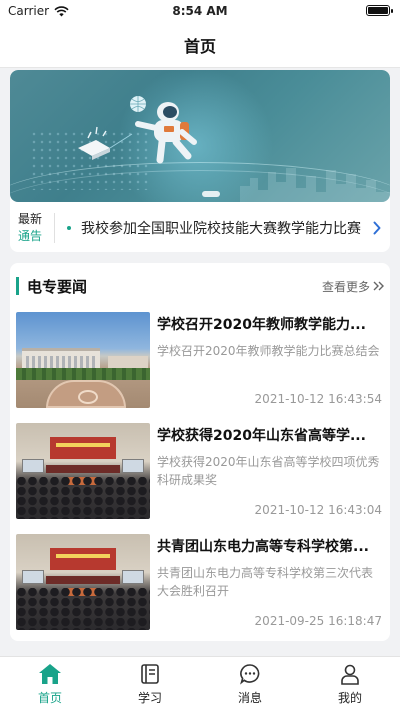 The height and width of the screenshot is (711, 400). I want to click on notice-tag-line2: 通告, so click(30, 236).